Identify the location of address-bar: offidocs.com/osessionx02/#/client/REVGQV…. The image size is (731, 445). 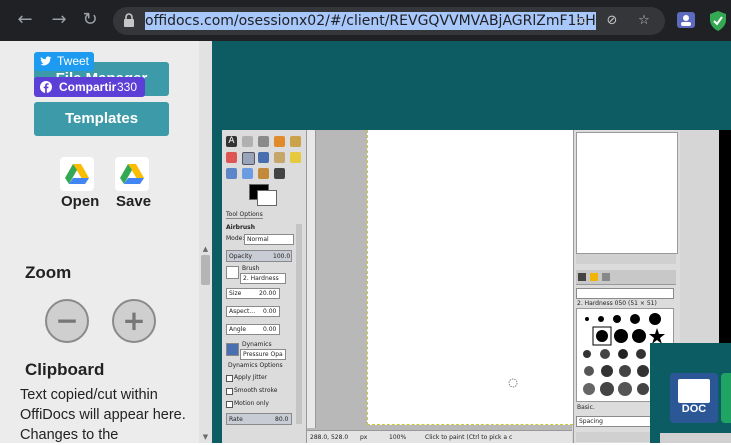
(389, 21).